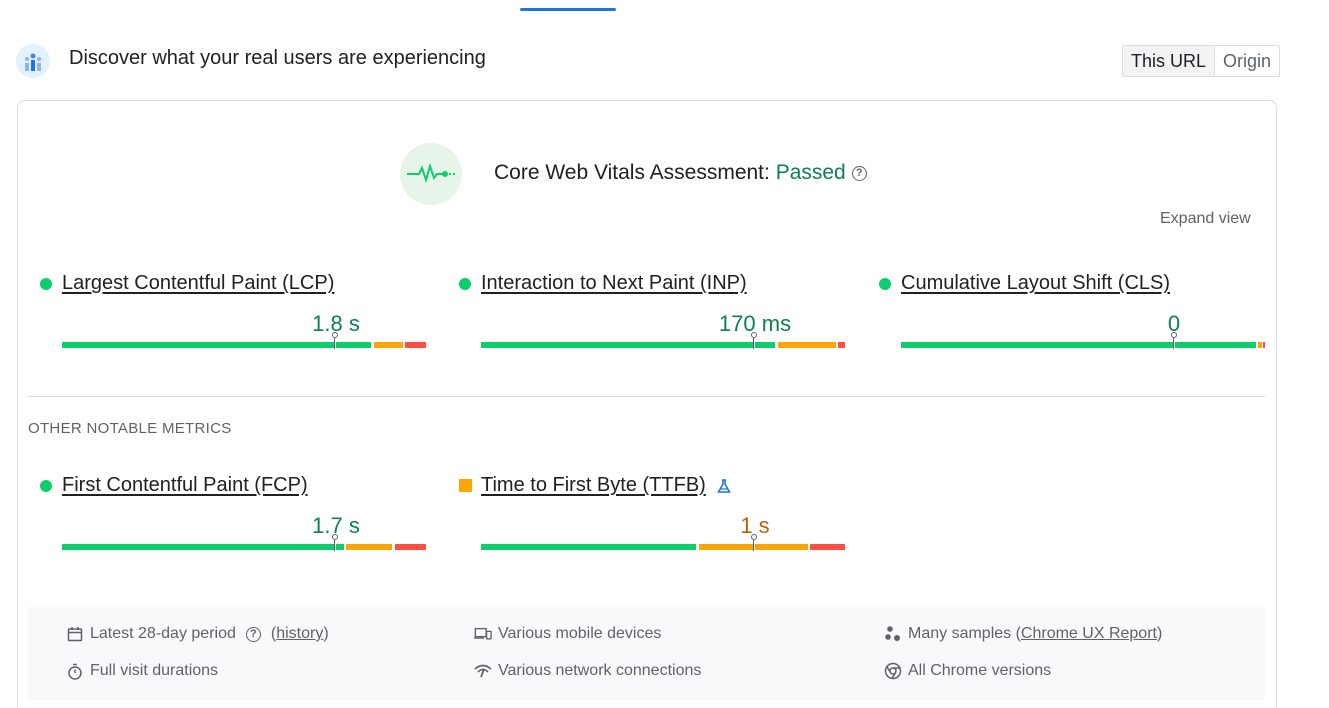 Image resolution: width=1329 pixels, height=708 pixels. What do you see at coordinates (663, 340) in the screenshot?
I see `metric-inp-distribution-bar` at bounding box center [663, 340].